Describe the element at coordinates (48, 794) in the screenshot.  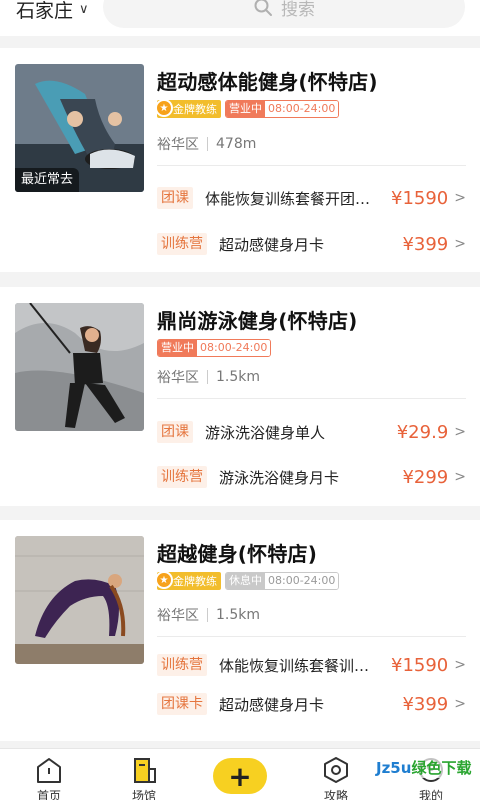
I see `nav-home-label: 首页` at that location.